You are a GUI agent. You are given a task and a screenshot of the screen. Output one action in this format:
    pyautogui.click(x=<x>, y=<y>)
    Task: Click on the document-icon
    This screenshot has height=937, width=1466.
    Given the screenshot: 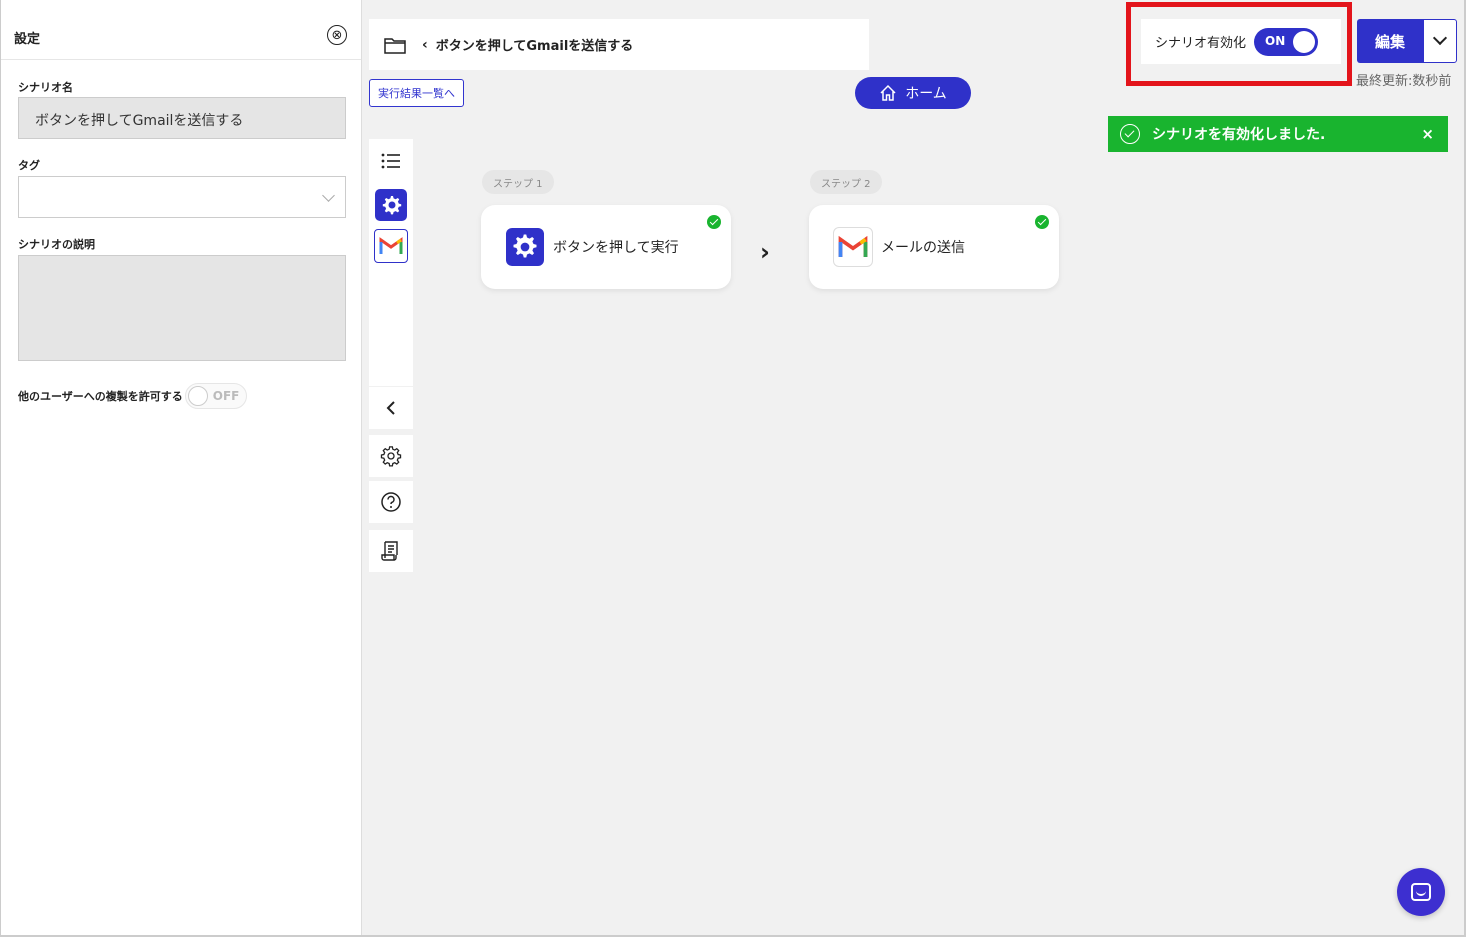 What is the action you would take?
    pyautogui.click(x=389, y=551)
    